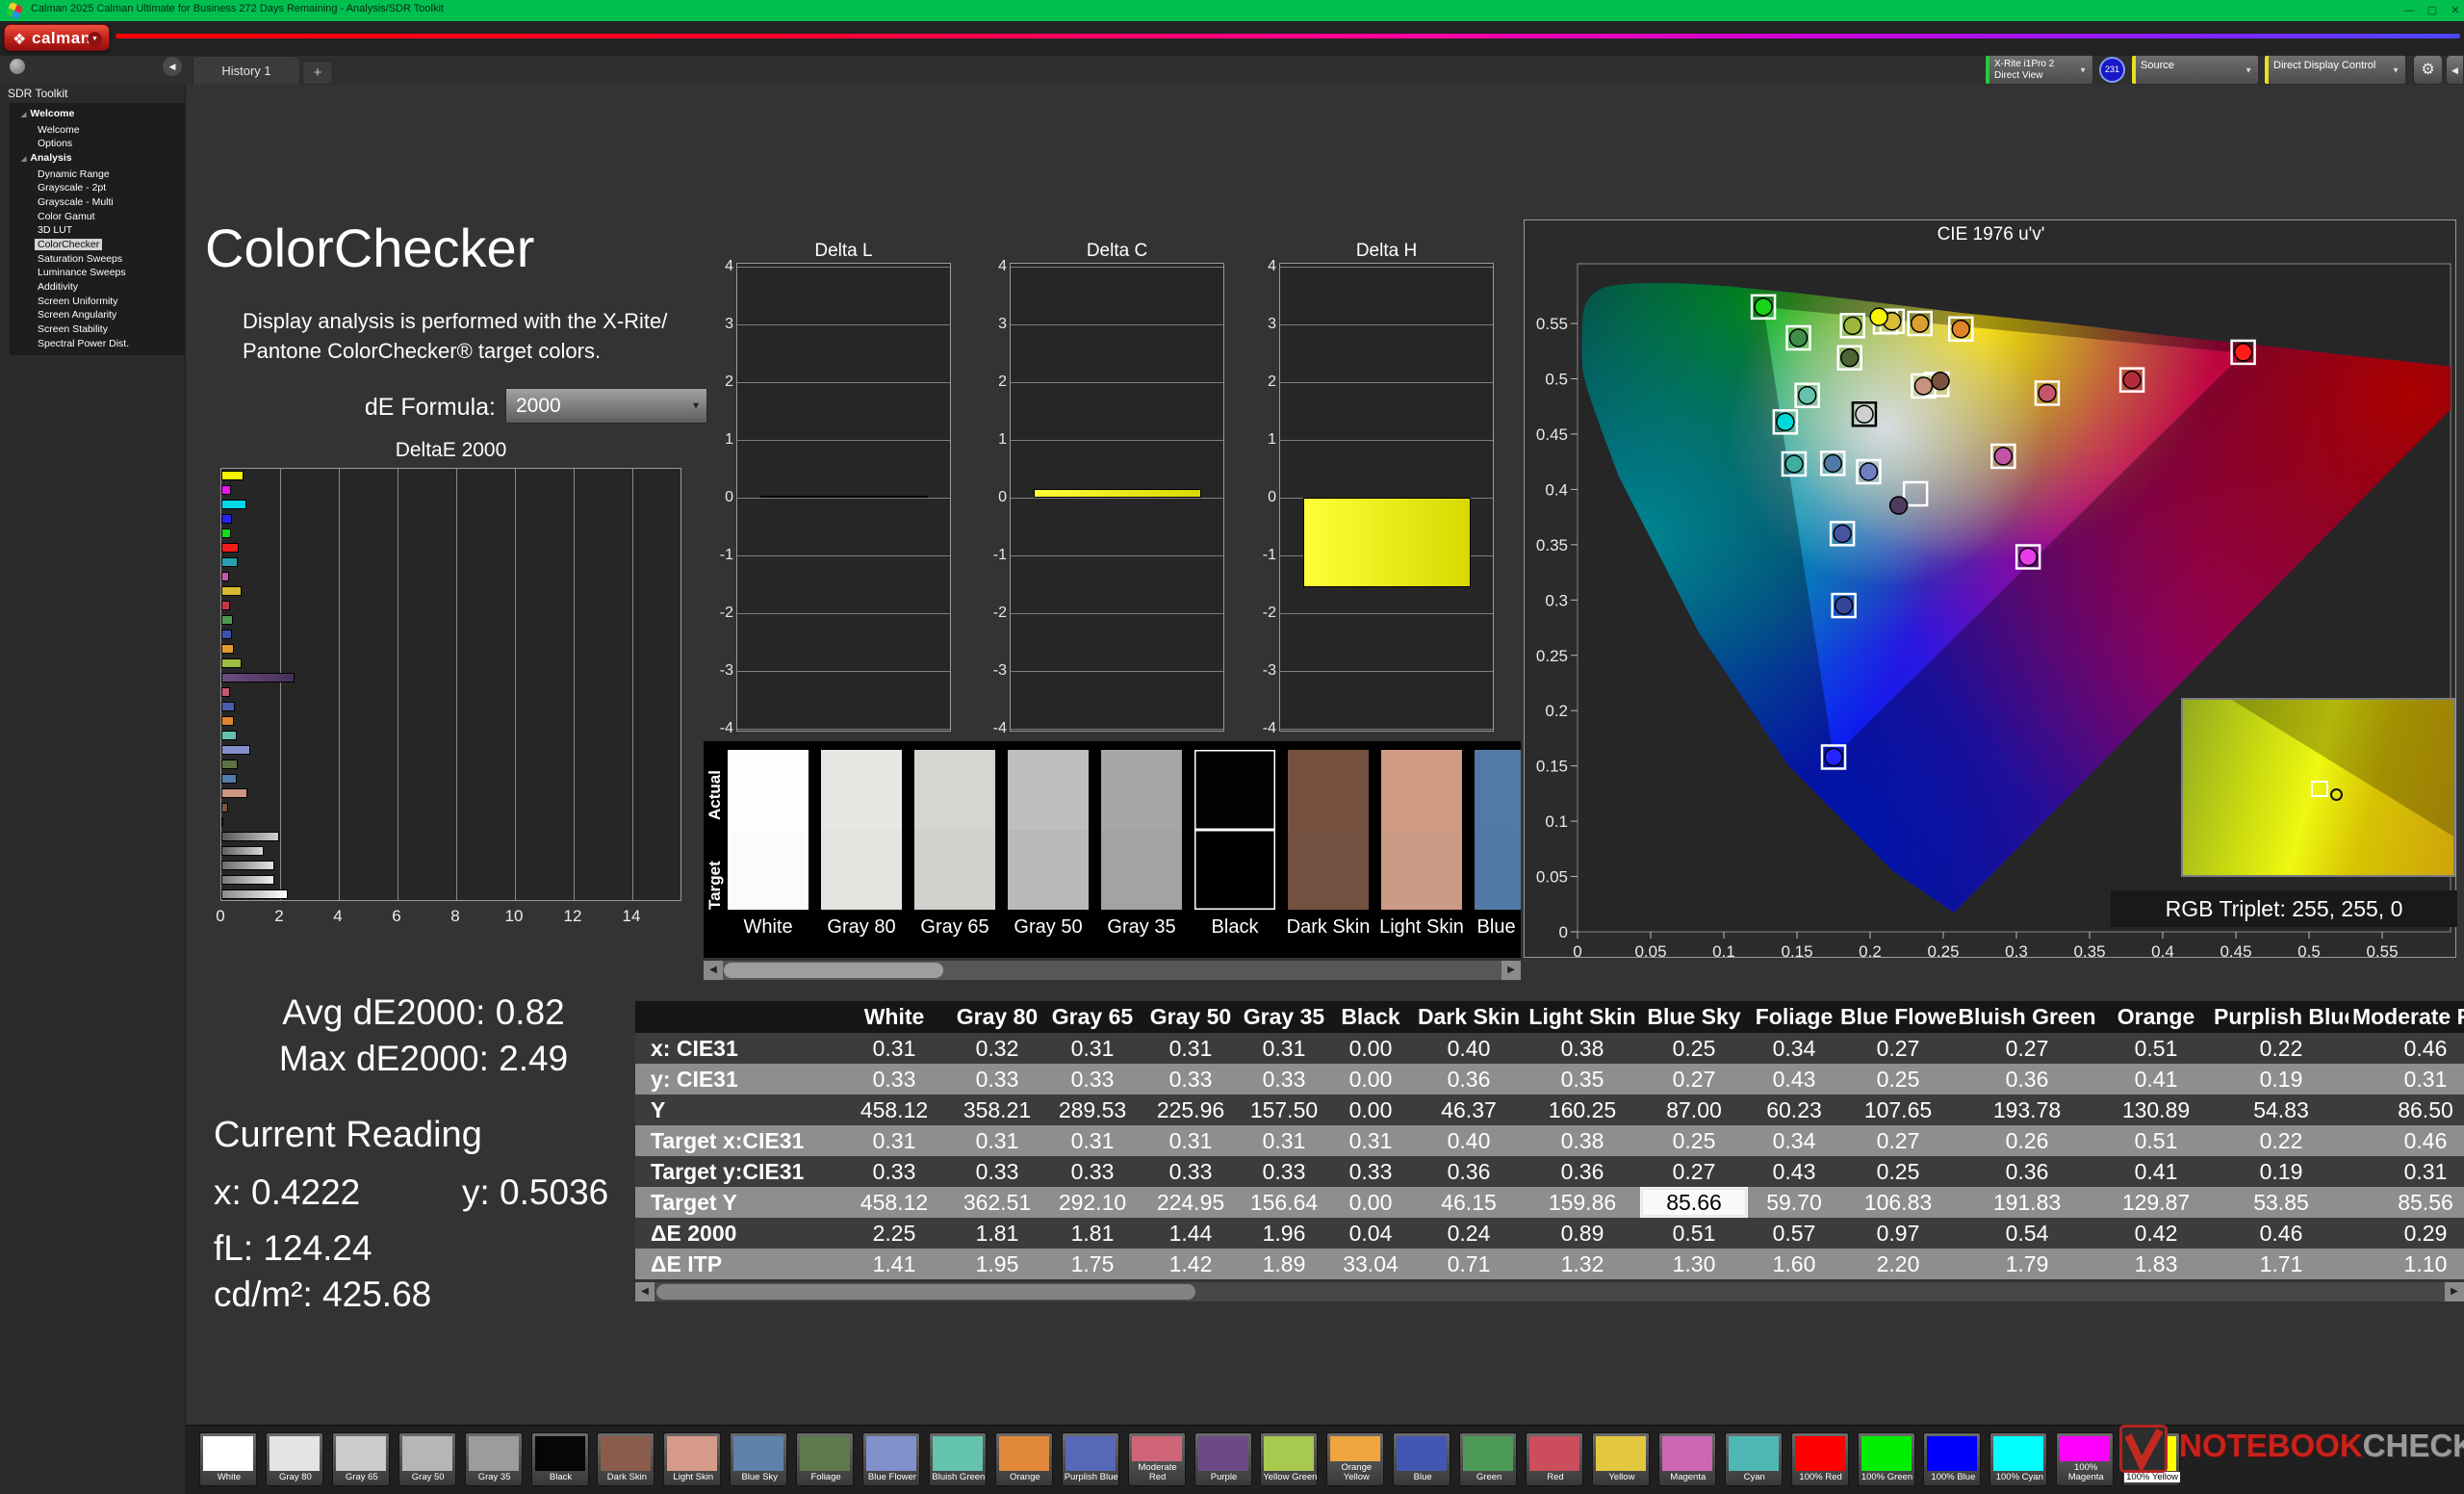 The width and height of the screenshot is (2464, 1494). Describe the element at coordinates (97, 217) in the screenshot. I see `sidebar-item-color-gamut: Color Gamut` at that location.